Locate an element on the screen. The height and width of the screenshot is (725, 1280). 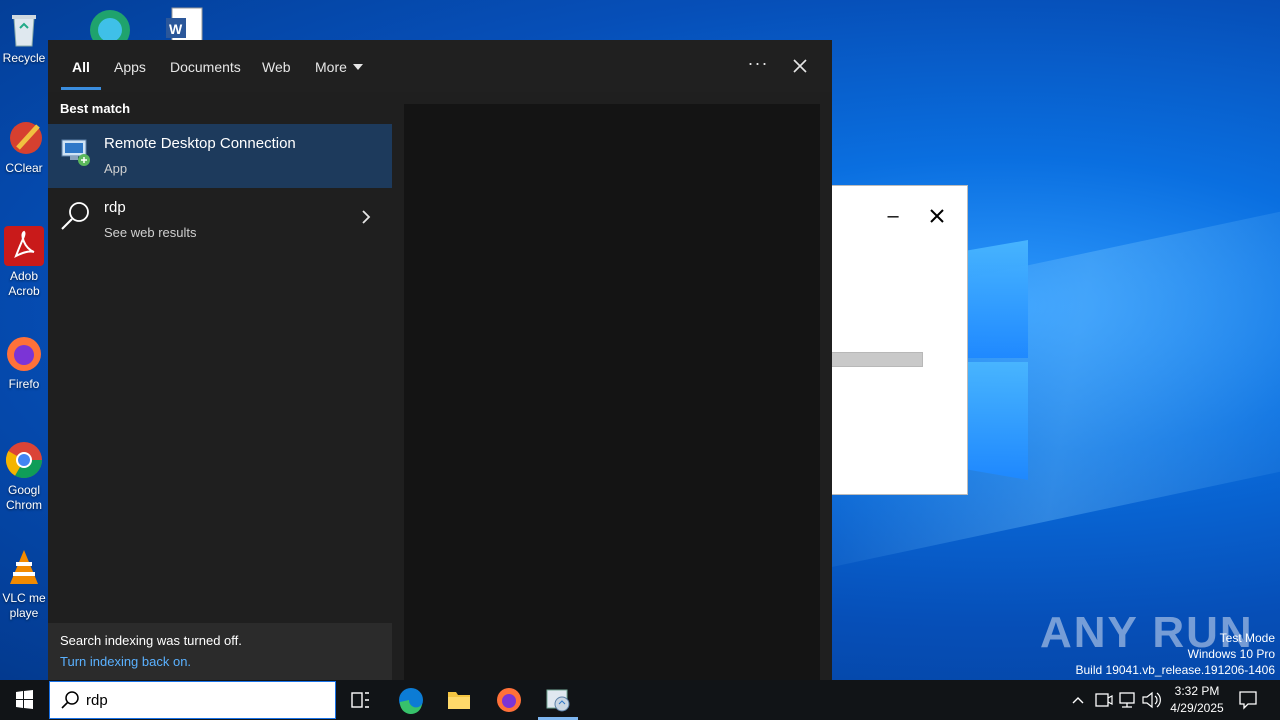
desktop-icon-ccleaner: CClear is located at coordinates (24, 147).